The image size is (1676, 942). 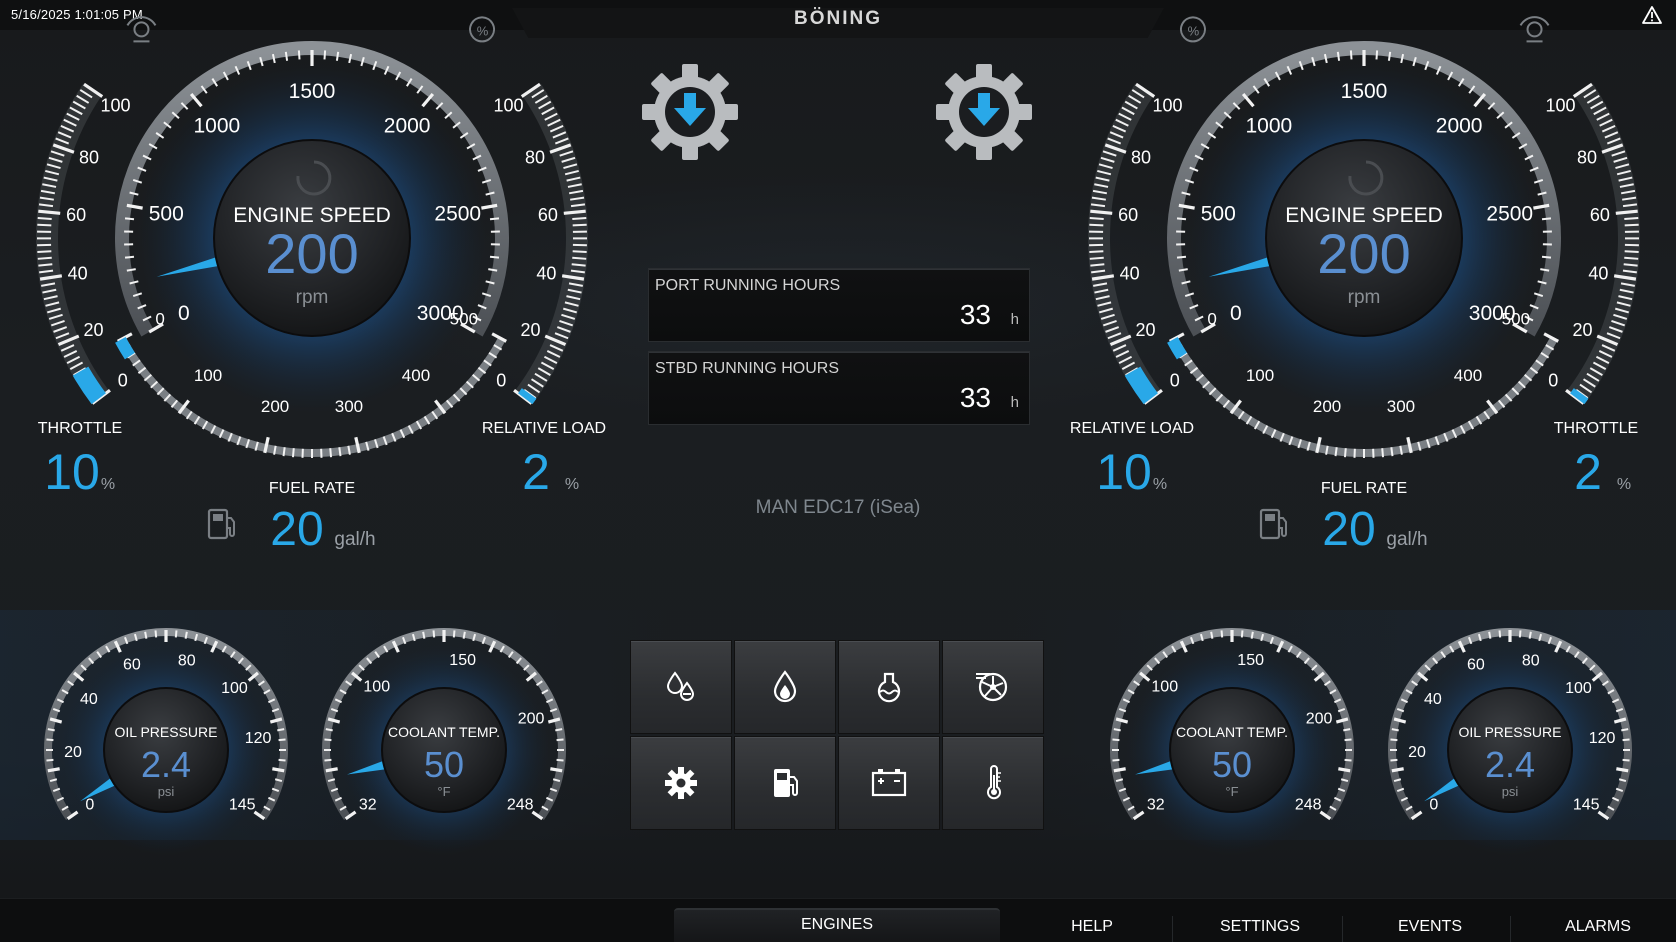 What do you see at coordinates (1156, 804) in the screenshot?
I see `coolant-temp-tick-label: 32` at bounding box center [1156, 804].